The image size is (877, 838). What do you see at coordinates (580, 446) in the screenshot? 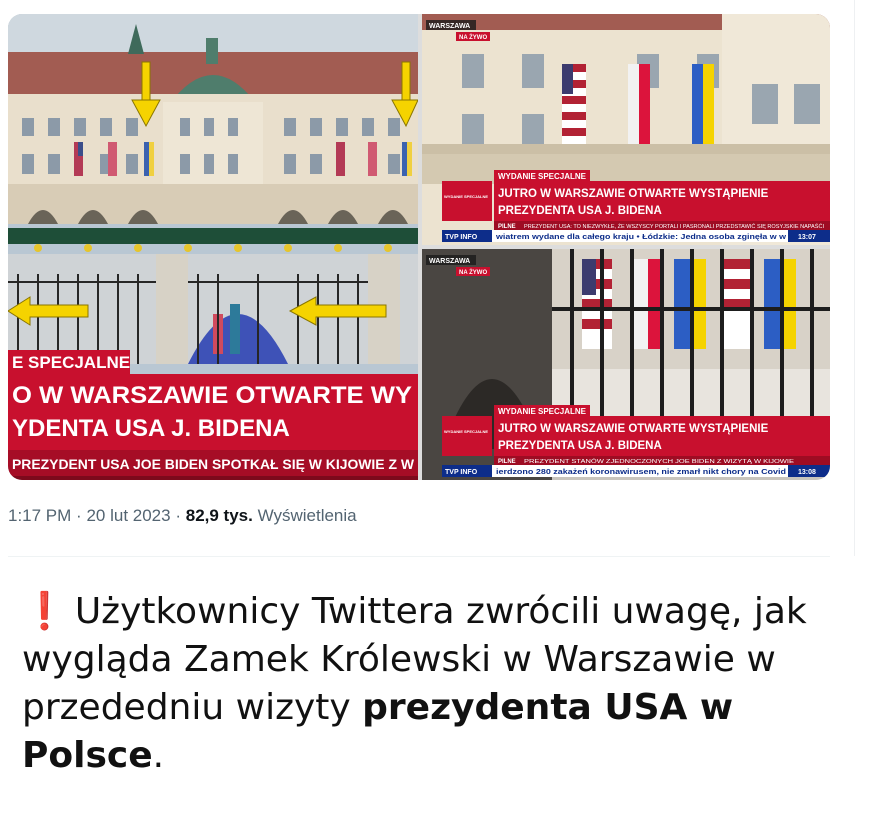
I see `br-headline-2: PREZYDENTA USA J. BIDENA` at bounding box center [580, 446].